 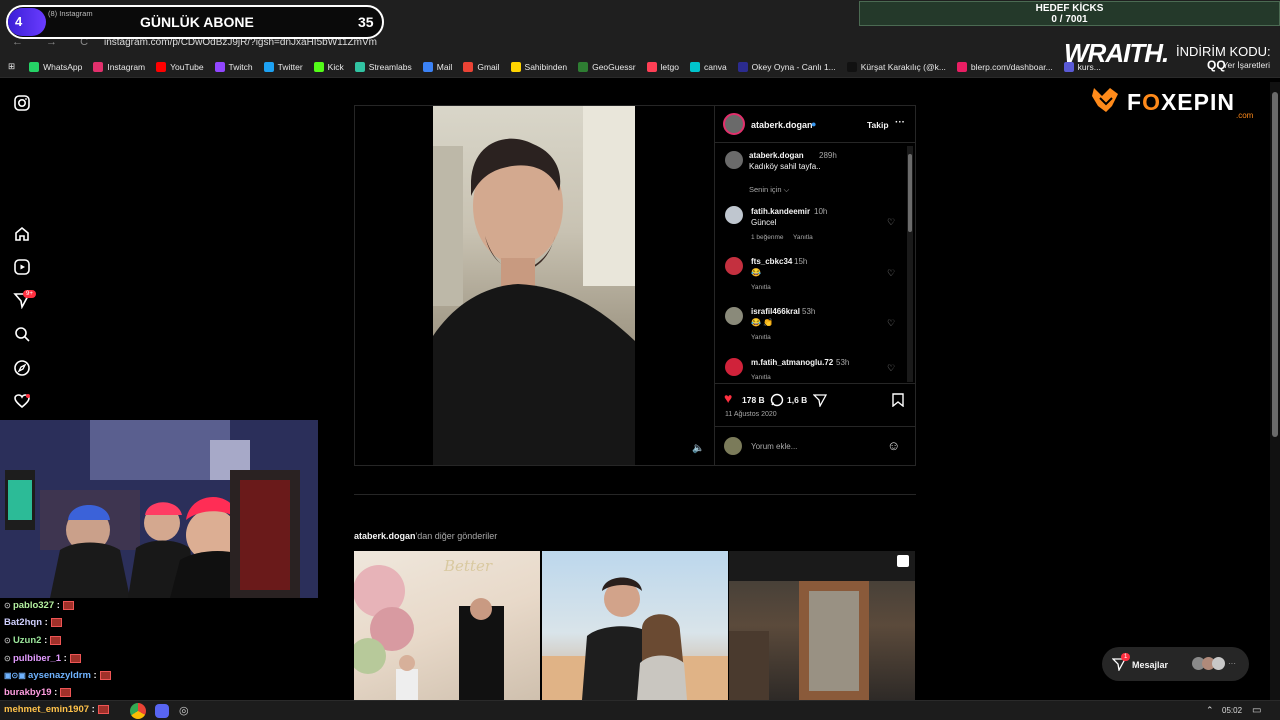 I want to click on foxepin-logo: FOXEPIN, so click(x=1181, y=102).